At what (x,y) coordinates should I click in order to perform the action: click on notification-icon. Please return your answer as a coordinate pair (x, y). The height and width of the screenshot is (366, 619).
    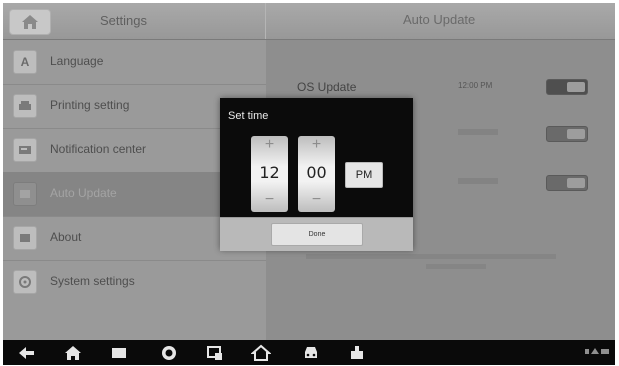
    Looking at the image, I should click on (25, 150).